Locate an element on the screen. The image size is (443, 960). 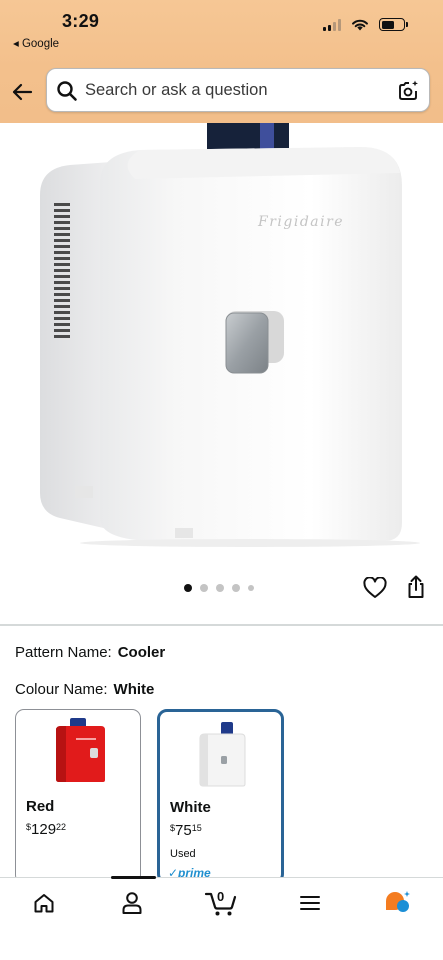
menu-icon is located at coordinates (310, 903).